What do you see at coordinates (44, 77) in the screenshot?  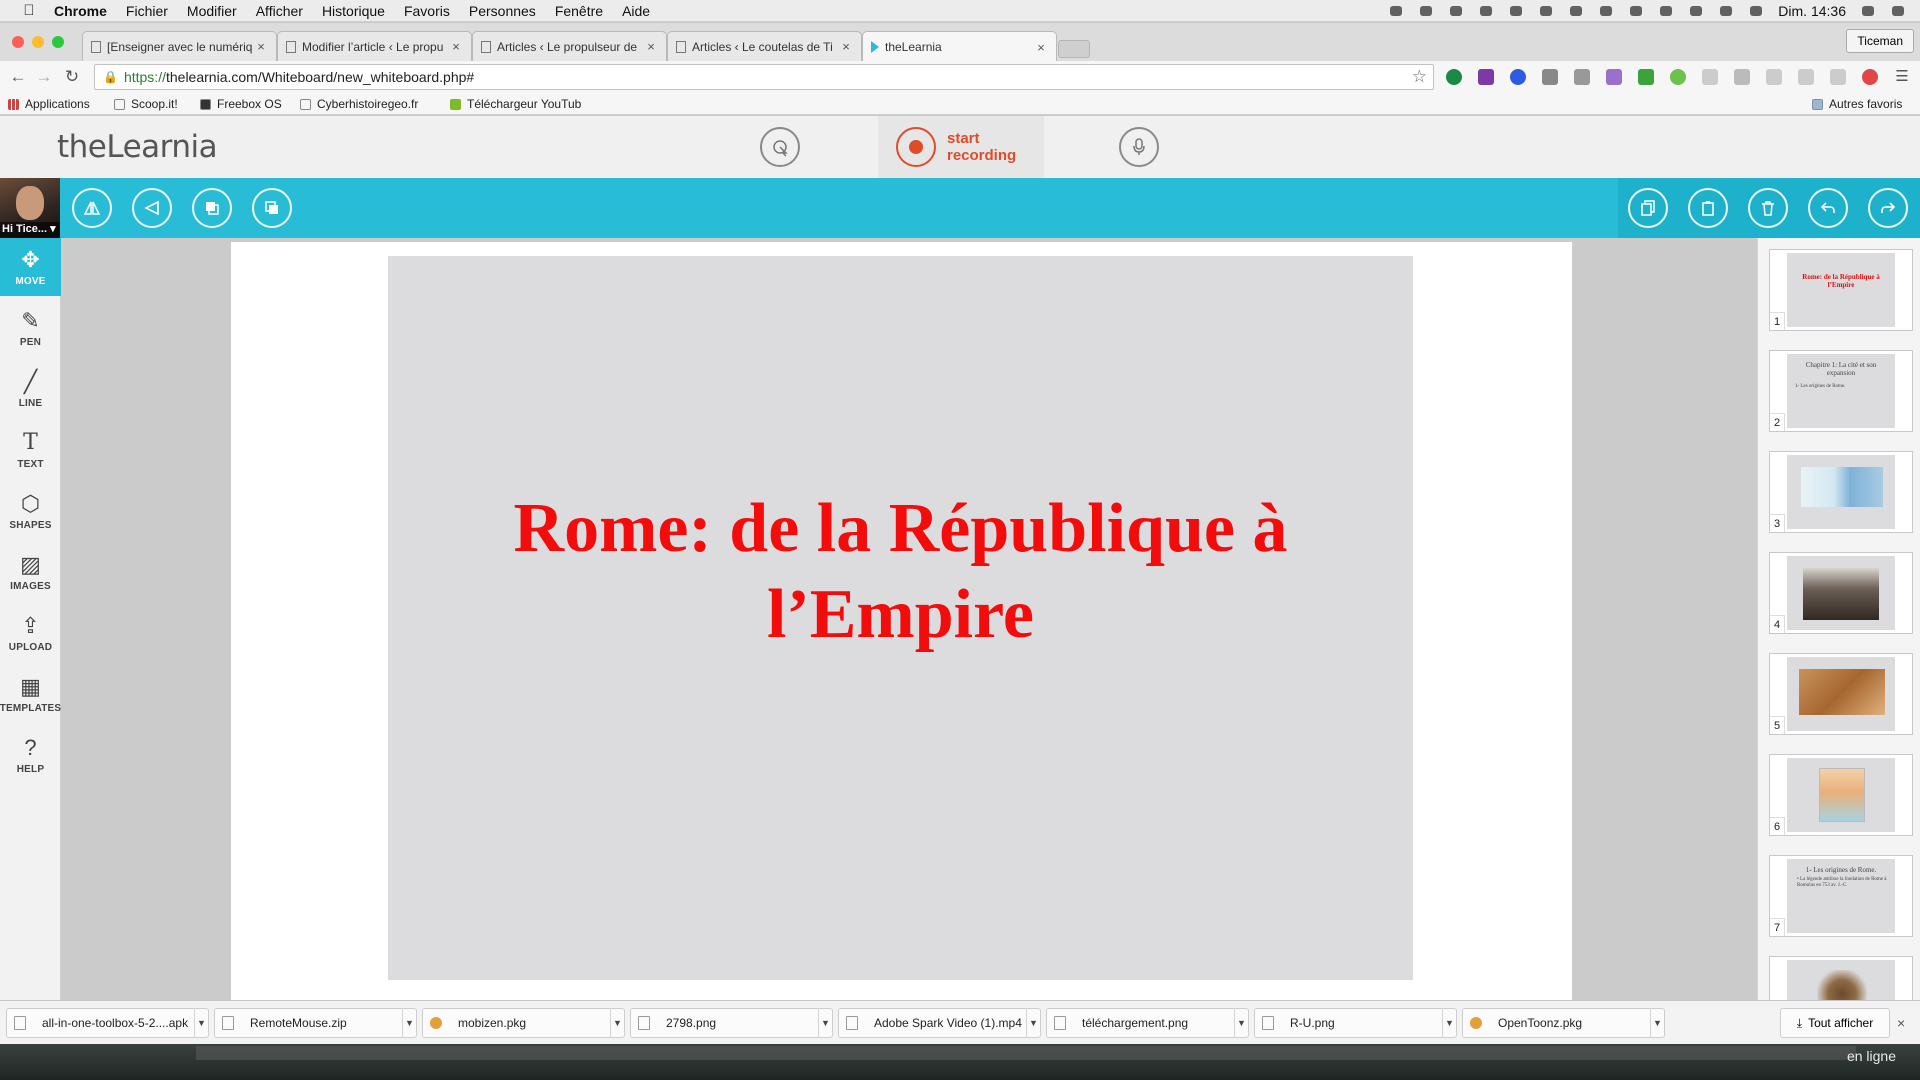 I see `forward-arrow-icon: →` at bounding box center [44, 77].